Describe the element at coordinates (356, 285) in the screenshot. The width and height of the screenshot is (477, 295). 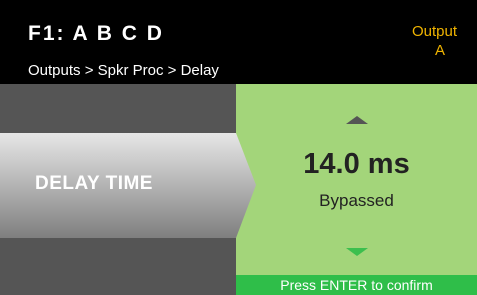
I see `confirm-hint: Press ENTER to confirm` at that location.